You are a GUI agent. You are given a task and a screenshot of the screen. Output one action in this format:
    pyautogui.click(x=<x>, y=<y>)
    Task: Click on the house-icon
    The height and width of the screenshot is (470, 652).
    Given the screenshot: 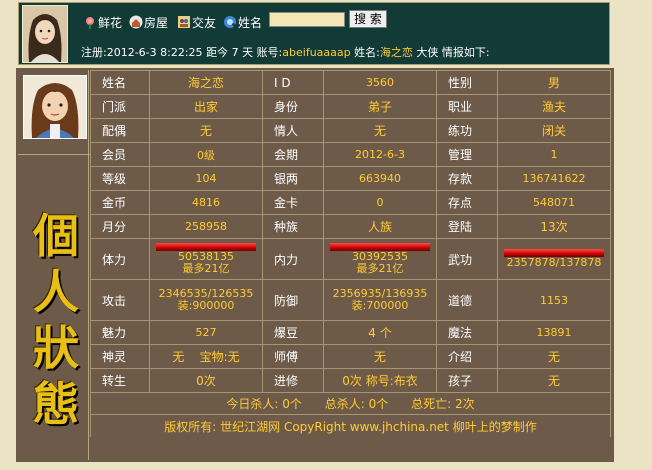 What is the action you would take?
    pyautogui.click(x=136, y=22)
    